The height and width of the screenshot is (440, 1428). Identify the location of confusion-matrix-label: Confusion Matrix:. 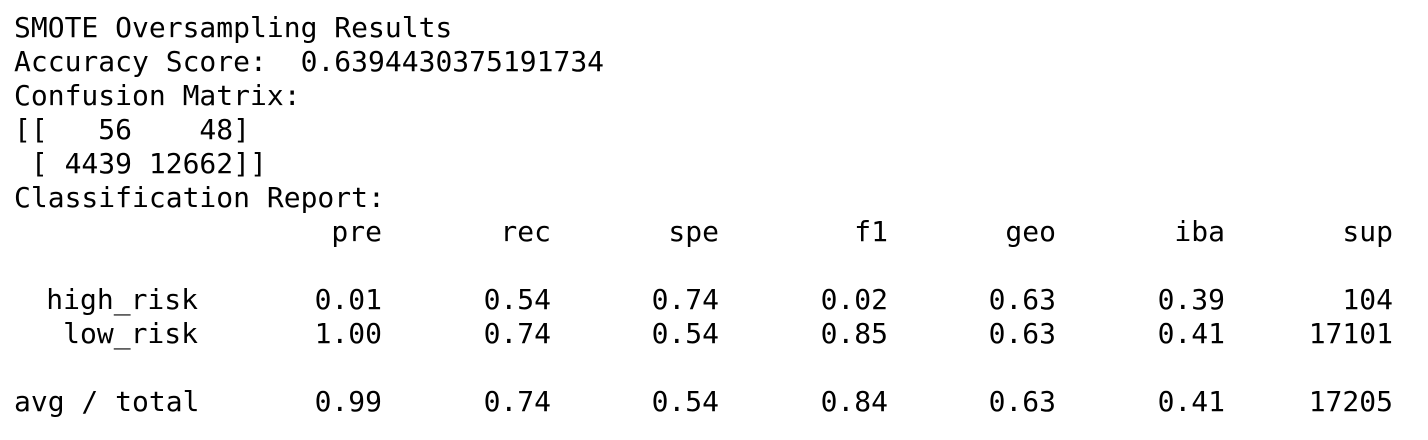
(157, 95).